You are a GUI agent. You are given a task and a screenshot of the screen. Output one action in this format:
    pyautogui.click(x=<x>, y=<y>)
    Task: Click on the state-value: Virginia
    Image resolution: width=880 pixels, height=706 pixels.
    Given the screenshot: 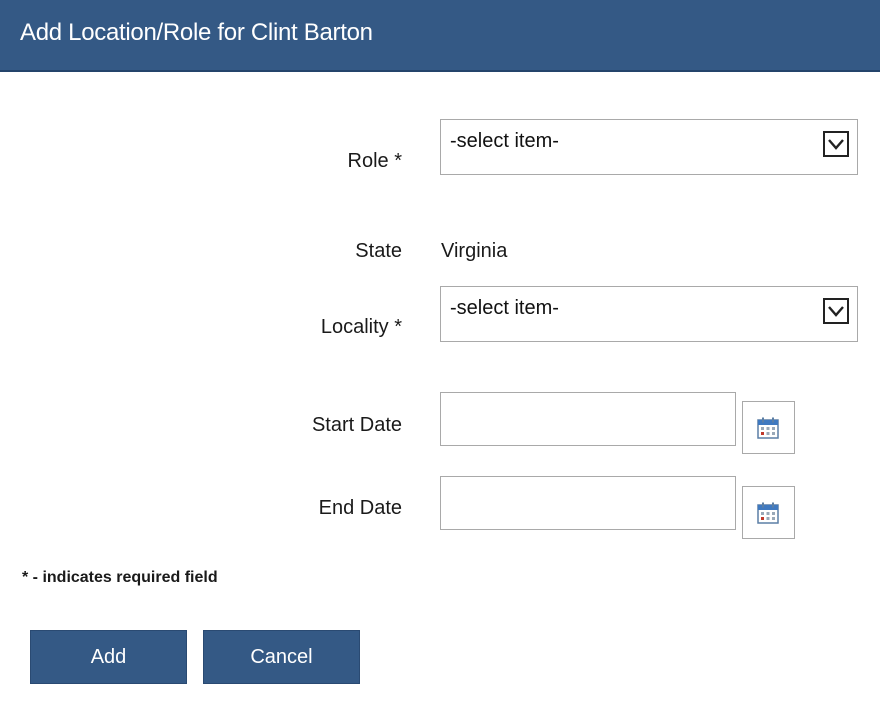 What is the action you would take?
    pyautogui.click(x=474, y=251)
    